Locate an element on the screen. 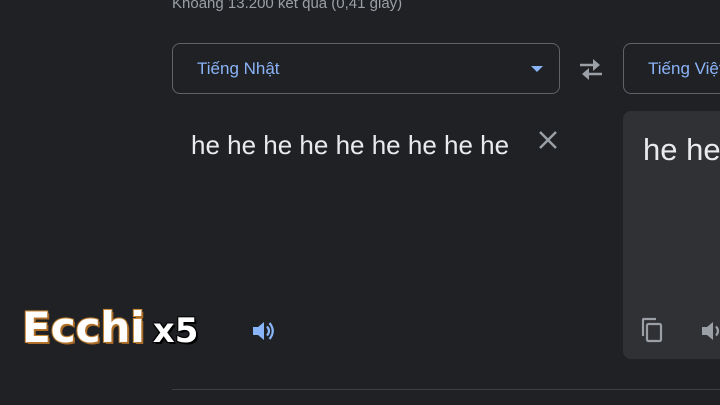  translation-panel: he he he he is located at coordinates (671, 235).